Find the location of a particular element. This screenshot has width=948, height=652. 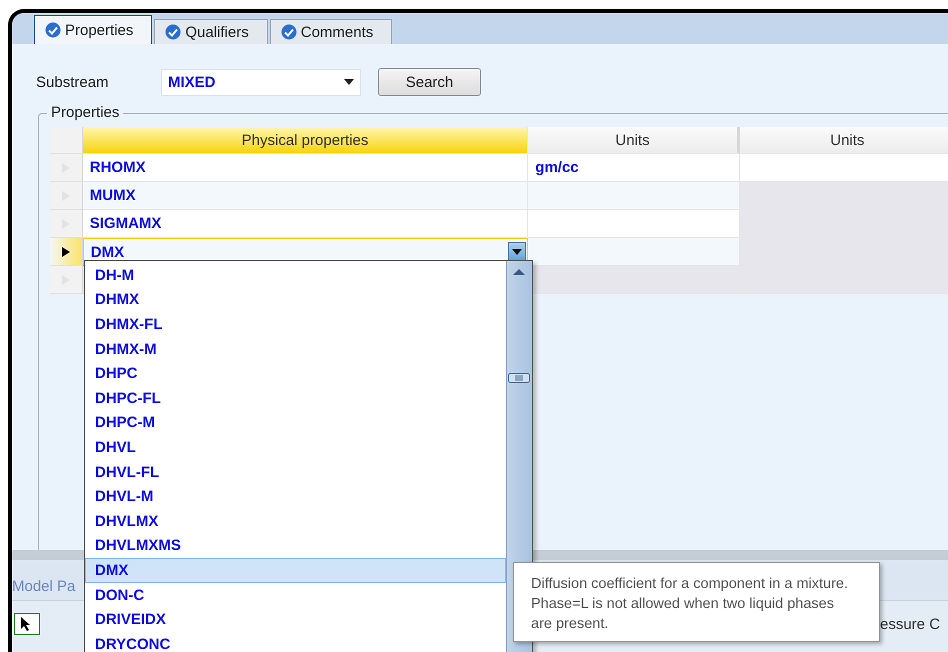

list-item: DHPC-FL is located at coordinates (295, 398).